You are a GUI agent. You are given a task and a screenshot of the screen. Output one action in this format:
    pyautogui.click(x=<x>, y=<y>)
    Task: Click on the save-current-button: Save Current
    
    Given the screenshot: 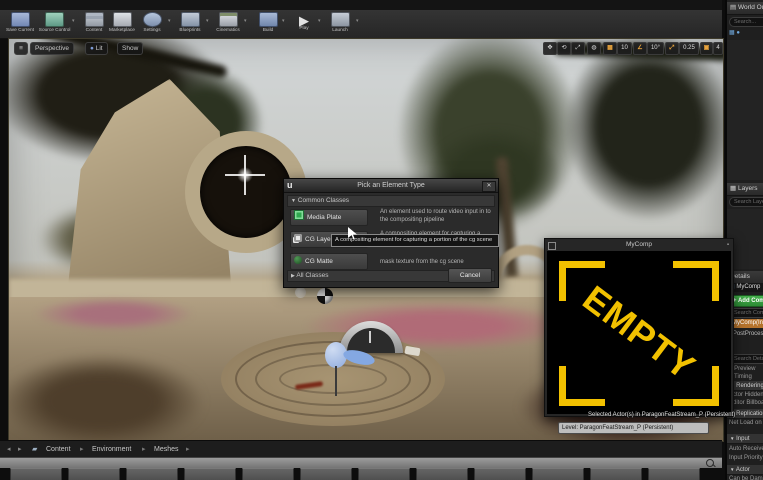 What is the action you would take?
    pyautogui.click(x=20, y=24)
    